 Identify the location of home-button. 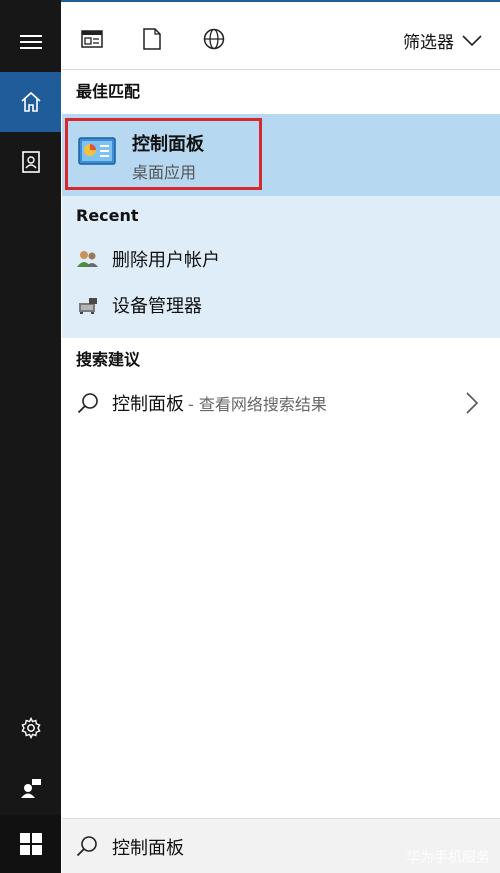
(30, 102).